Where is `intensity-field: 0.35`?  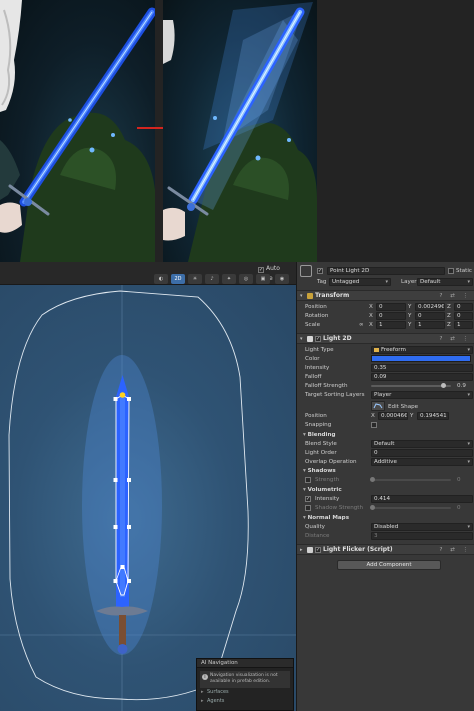
intensity-field: 0.35 is located at coordinates (422, 368).